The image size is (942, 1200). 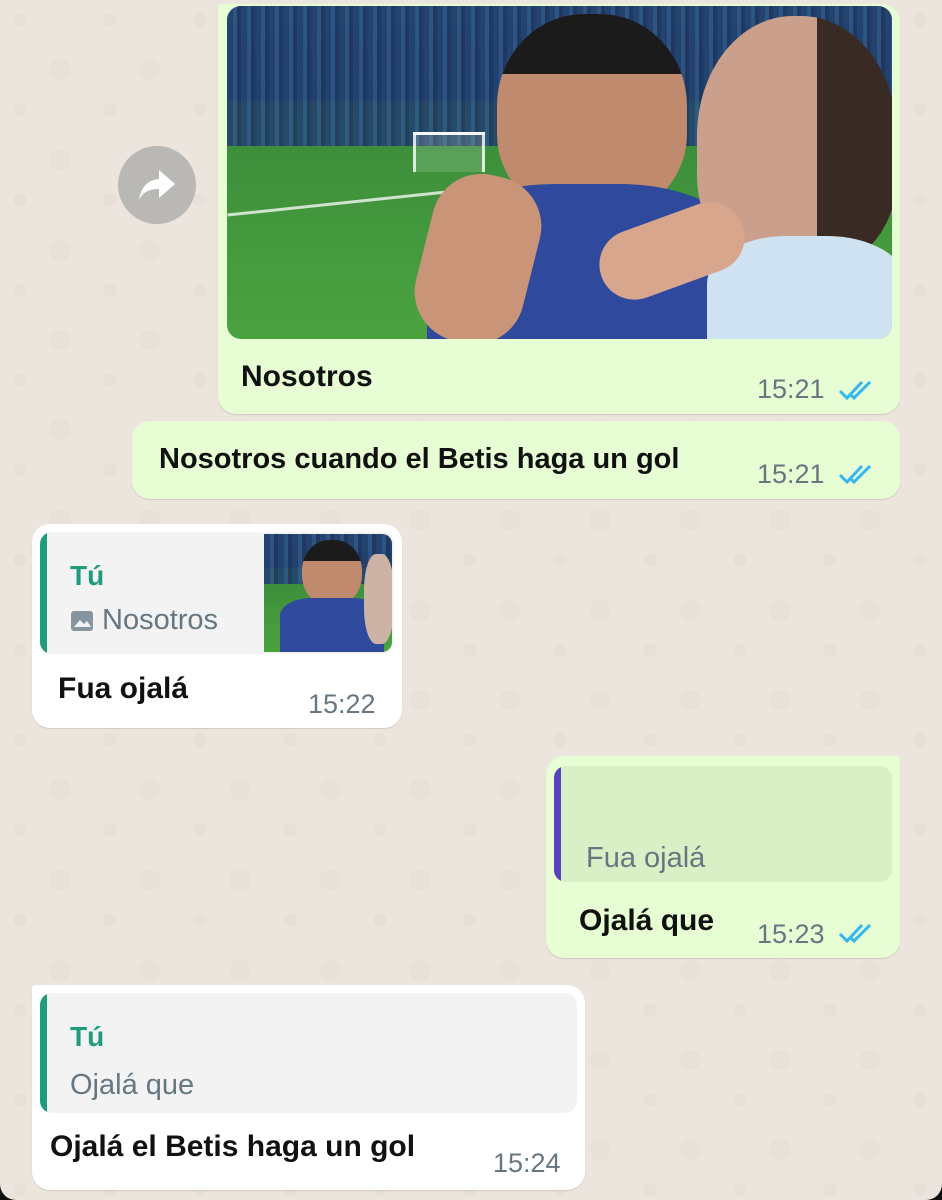 I want to click on forward-button, so click(x=157, y=185).